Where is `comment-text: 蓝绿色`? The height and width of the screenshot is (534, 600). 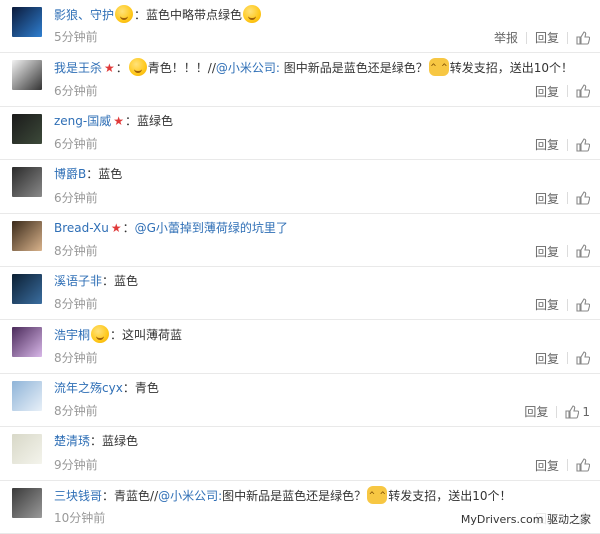
comment-text: 蓝绿色 is located at coordinates (120, 441).